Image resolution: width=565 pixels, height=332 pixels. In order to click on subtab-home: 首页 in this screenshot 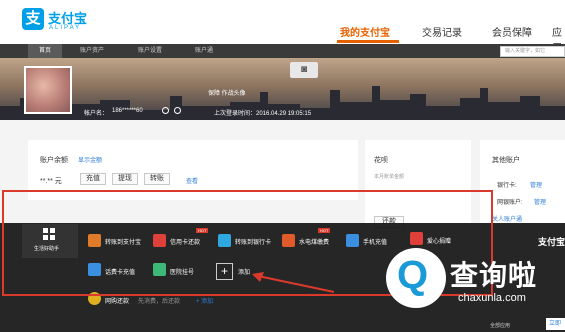, I will do `click(45, 51)`.